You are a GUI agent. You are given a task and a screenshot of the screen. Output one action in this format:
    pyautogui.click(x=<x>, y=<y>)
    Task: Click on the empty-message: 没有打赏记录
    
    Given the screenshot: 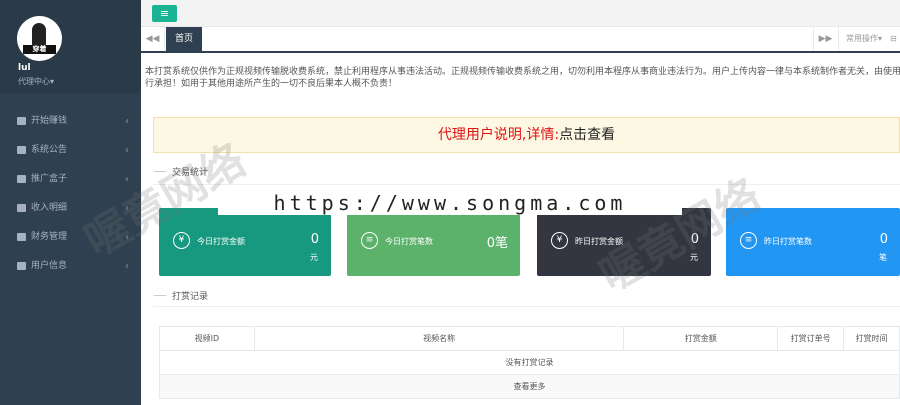 What is the action you would take?
    pyautogui.click(x=529, y=362)
    